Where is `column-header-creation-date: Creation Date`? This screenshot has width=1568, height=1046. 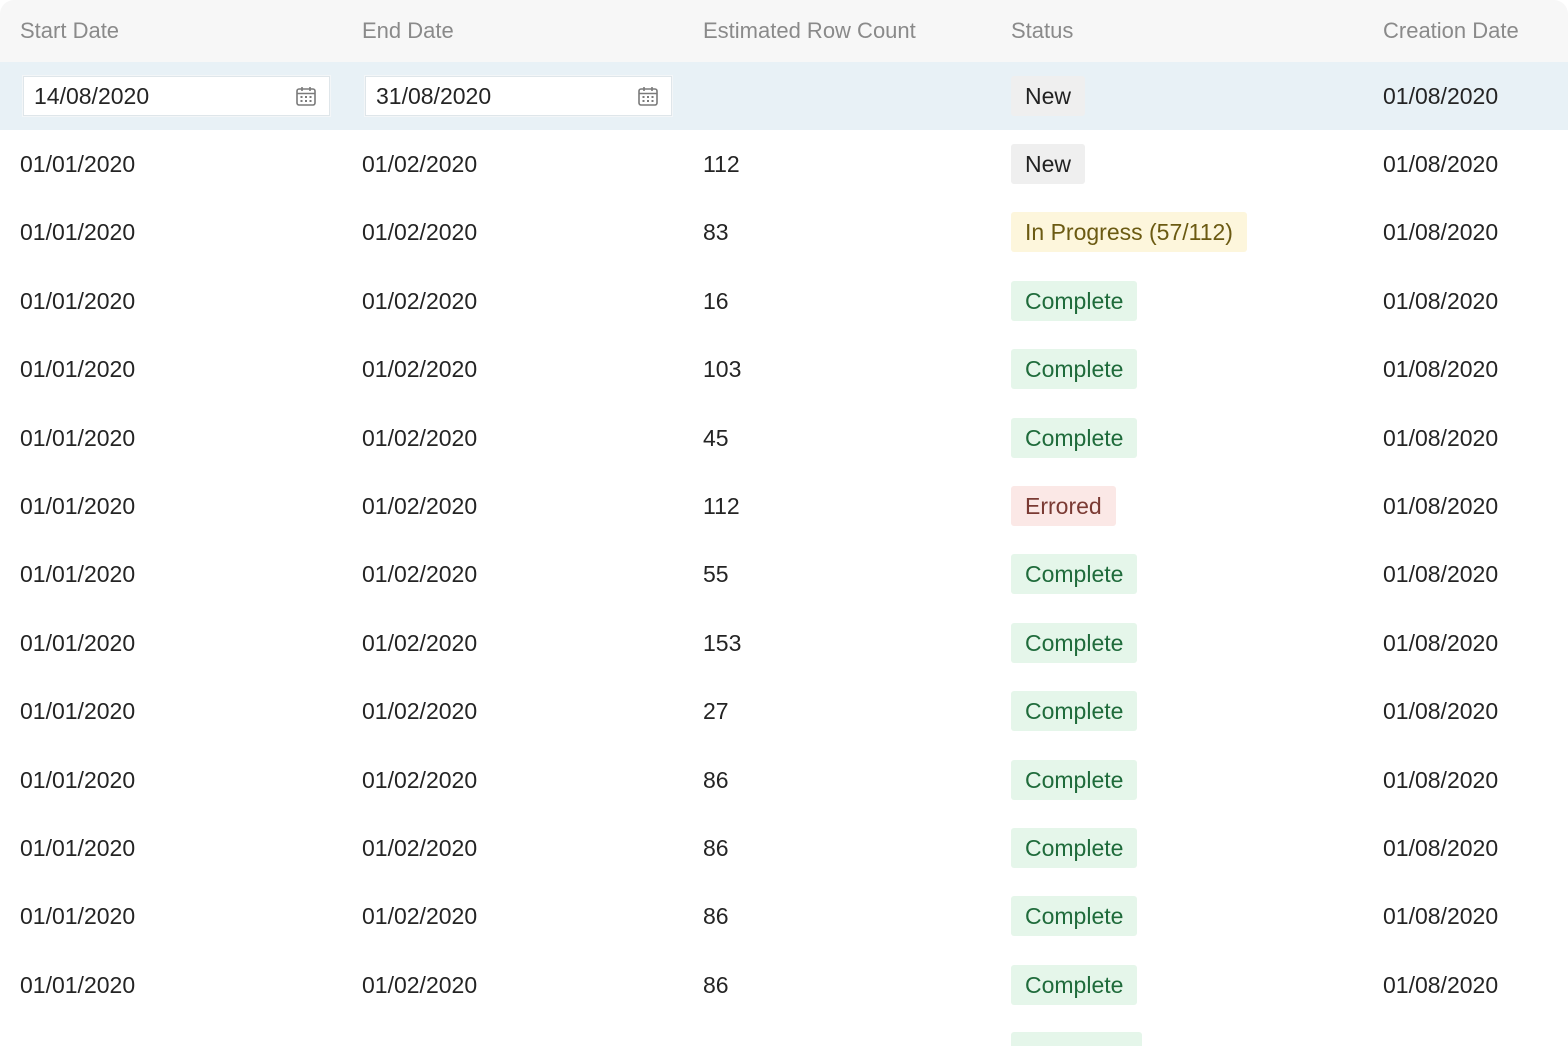 column-header-creation-date: Creation Date is located at coordinates (1451, 31).